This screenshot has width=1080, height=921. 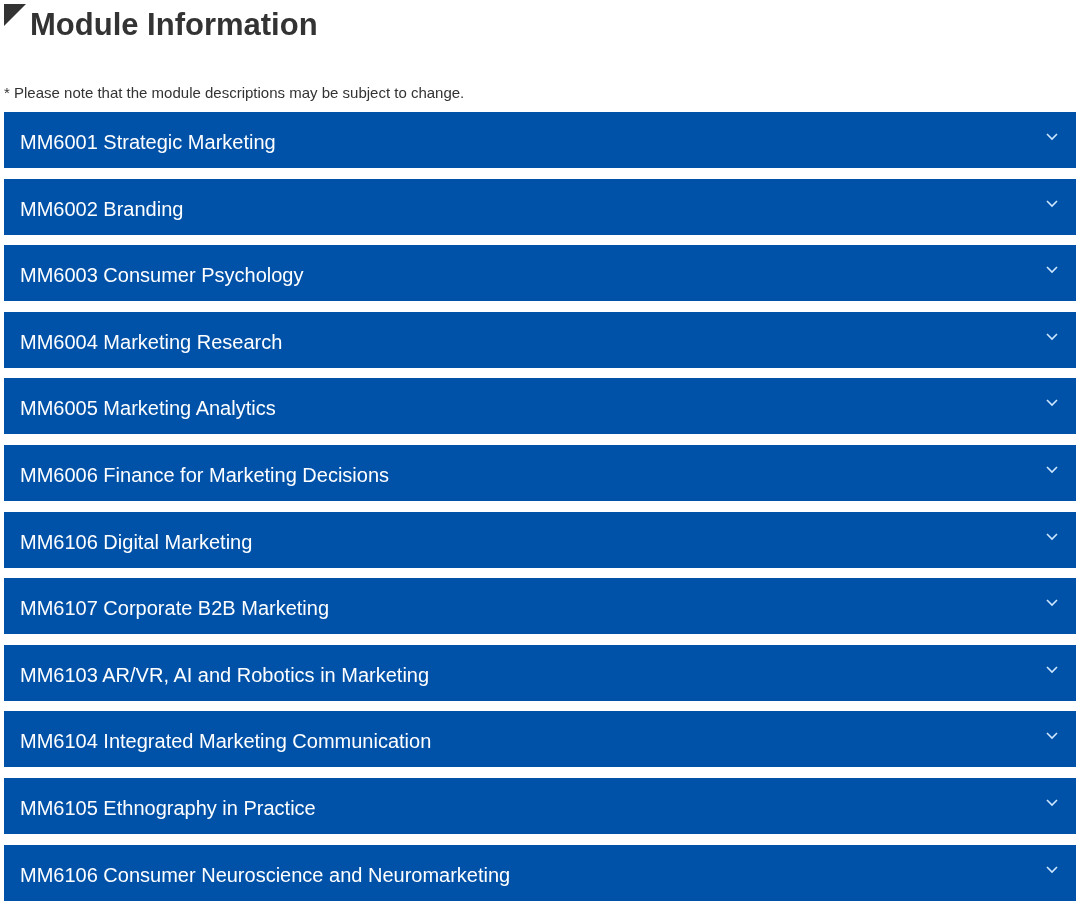 I want to click on disclaimer-note: * Please note that the module descriptions may be subject to change., so click(x=235, y=93).